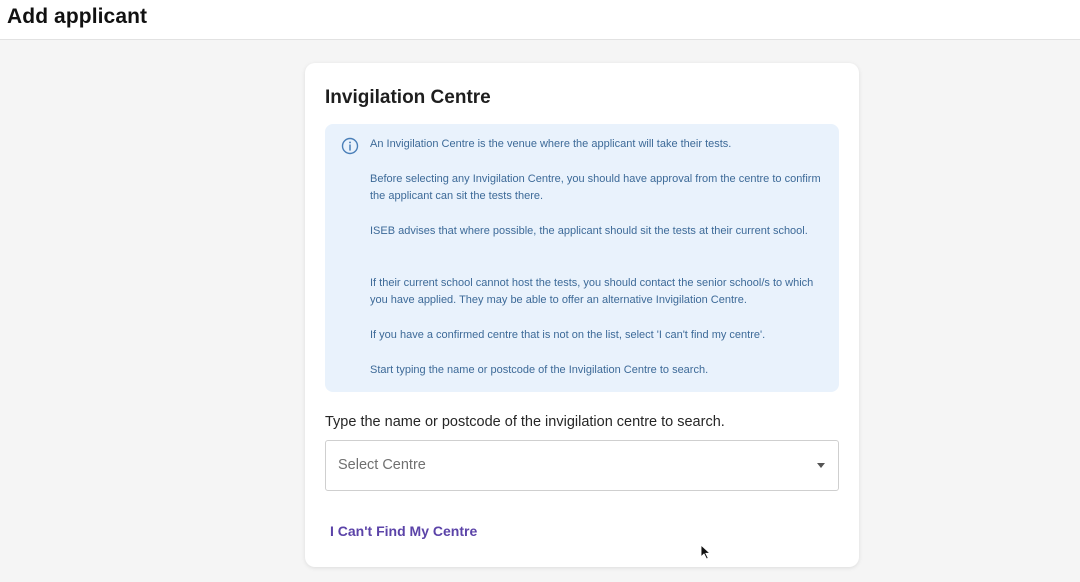  What do you see at coordinates (821, 465) in the screenshot?
I see `chevron-down-icon` at bounding box center [821, 465].